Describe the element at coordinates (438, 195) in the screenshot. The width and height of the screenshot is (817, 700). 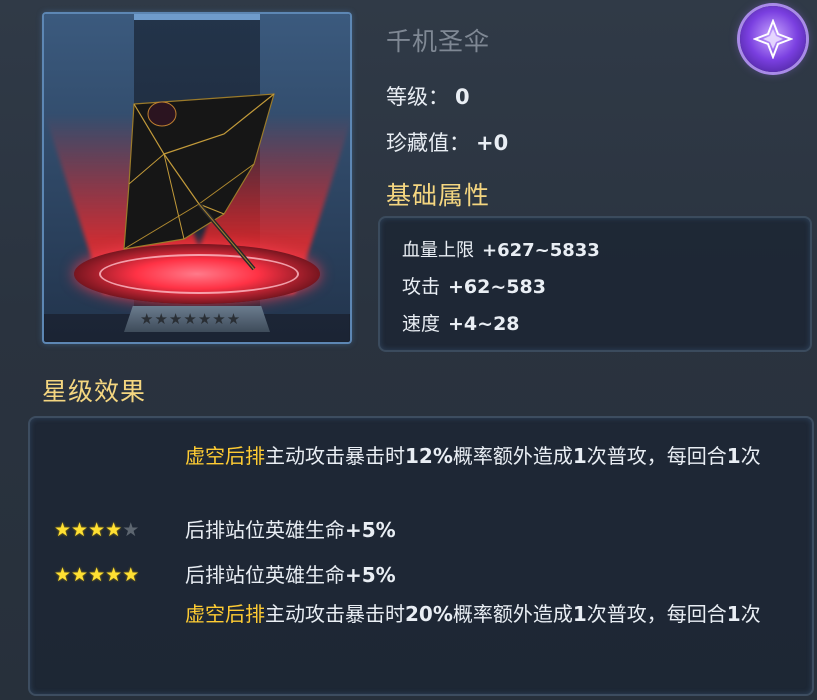
I see `base-attributes-title: 基础属性` at that location.